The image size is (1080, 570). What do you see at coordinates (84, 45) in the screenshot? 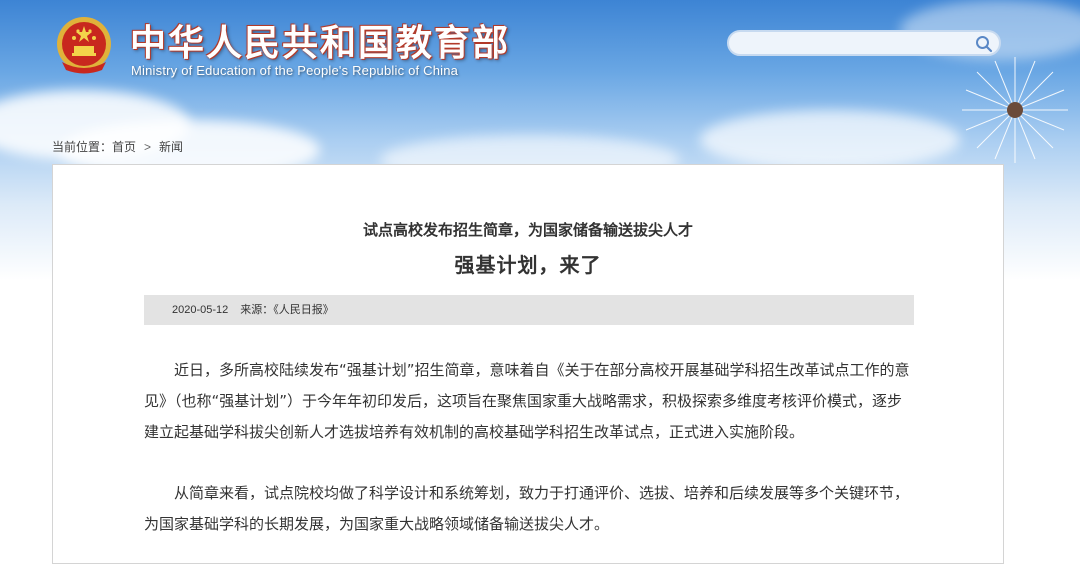
I see `national-emblem-icon` at bounding box center [84, 45].